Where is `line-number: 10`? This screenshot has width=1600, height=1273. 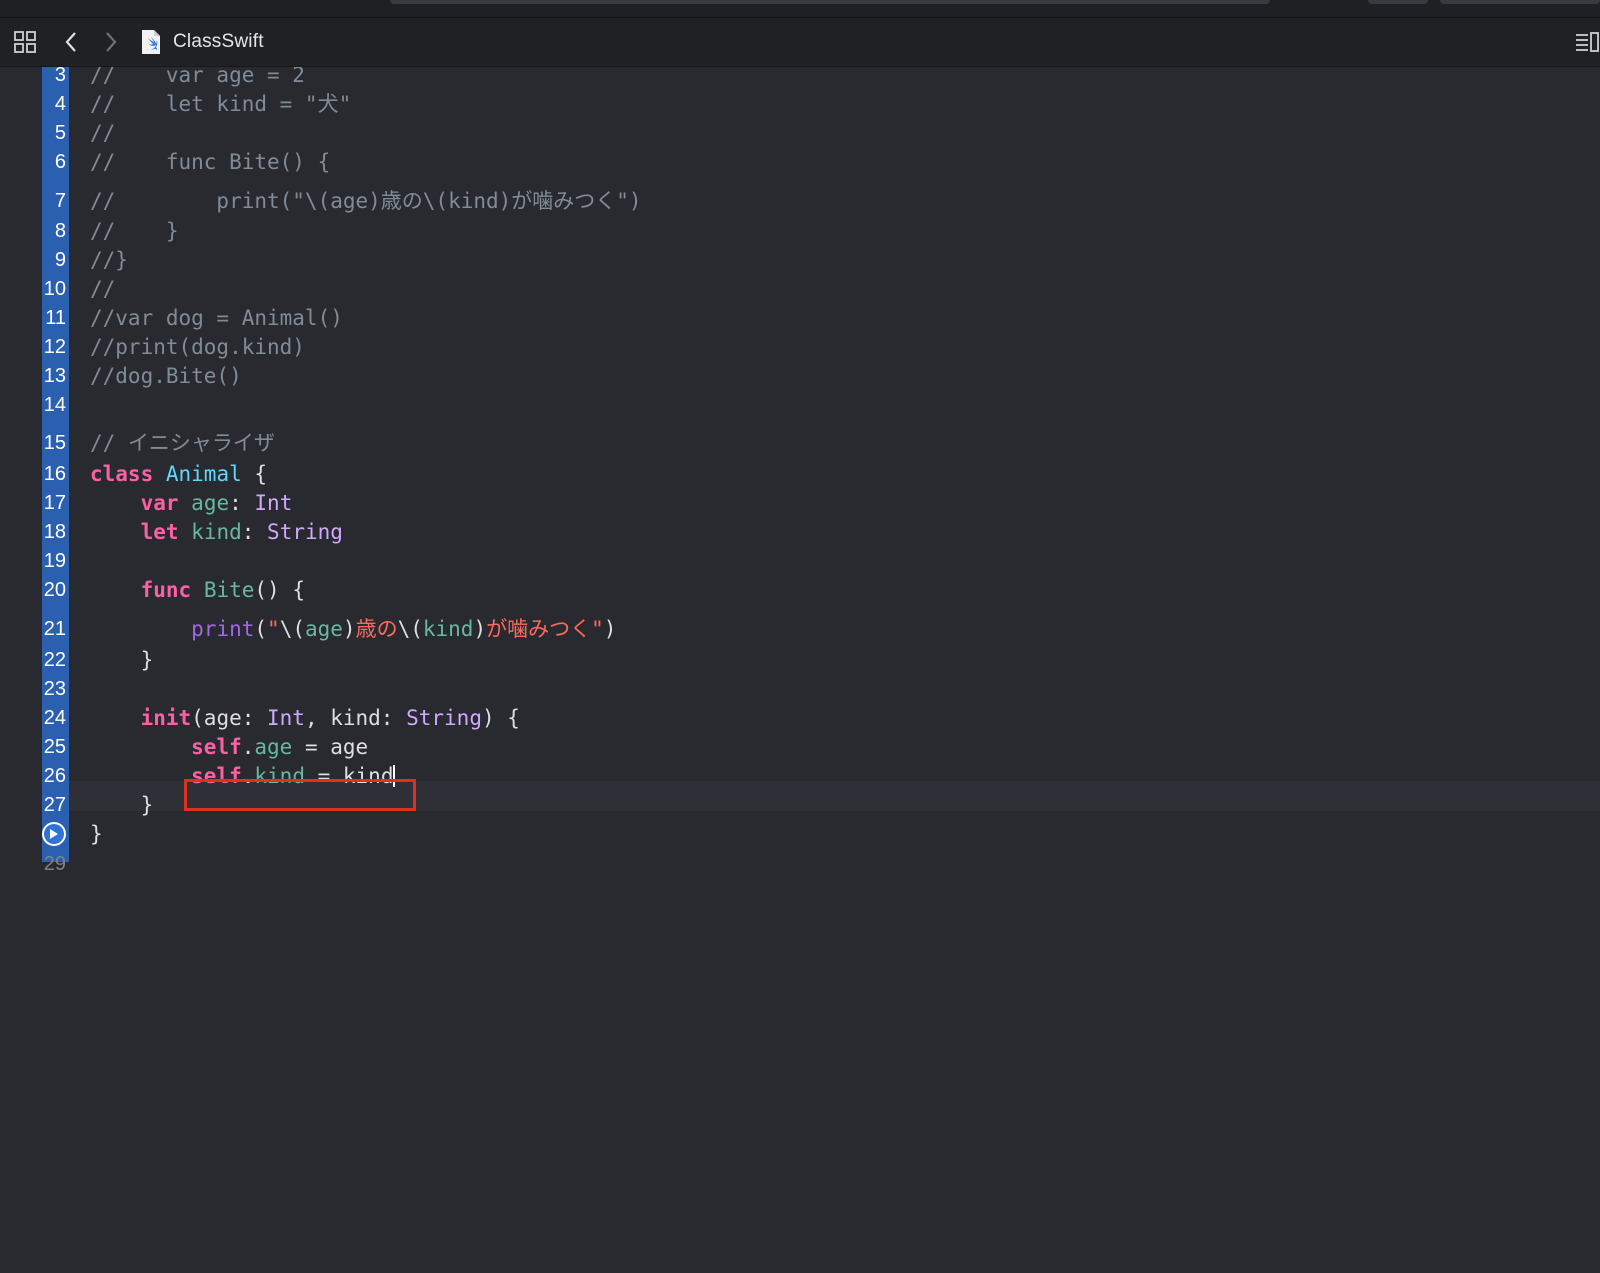 line-number: 10 is located at coordinates (54, 289).